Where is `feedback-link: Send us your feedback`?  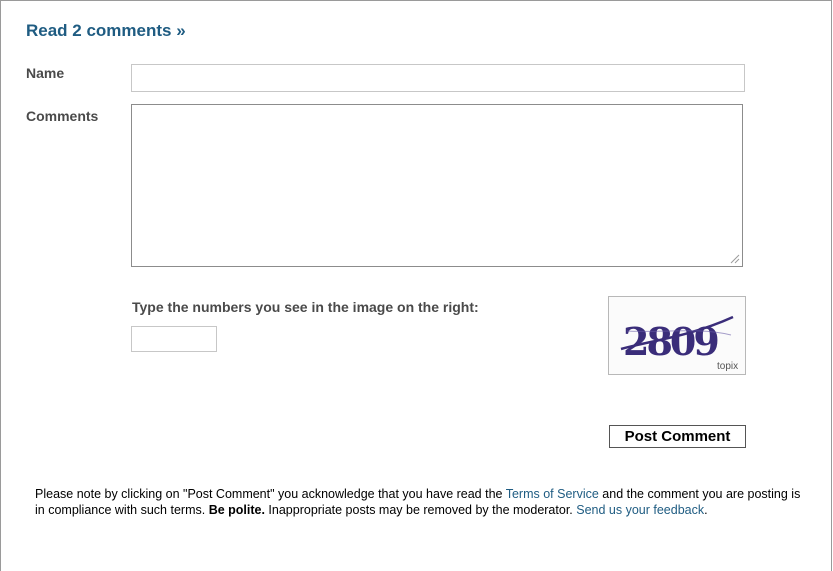 feedback-link: Send us your feedback is located at coordinates (640, 510).